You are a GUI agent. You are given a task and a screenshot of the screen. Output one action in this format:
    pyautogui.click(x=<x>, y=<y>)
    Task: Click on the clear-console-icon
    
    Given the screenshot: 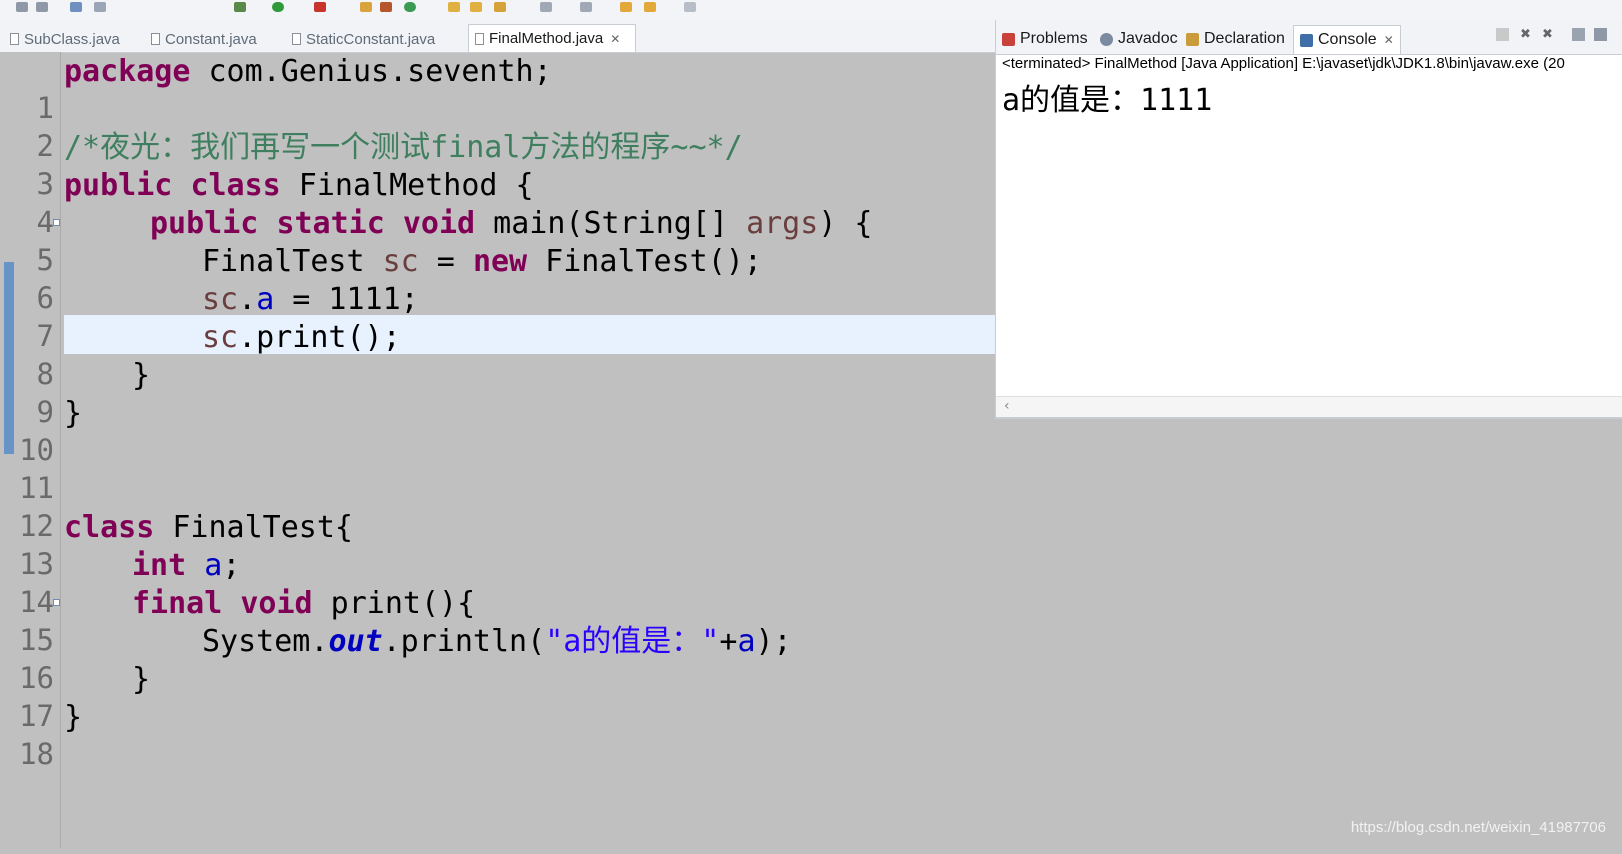 What is the action you would take?
    pyautogui.click(x=1578, y=34)
    